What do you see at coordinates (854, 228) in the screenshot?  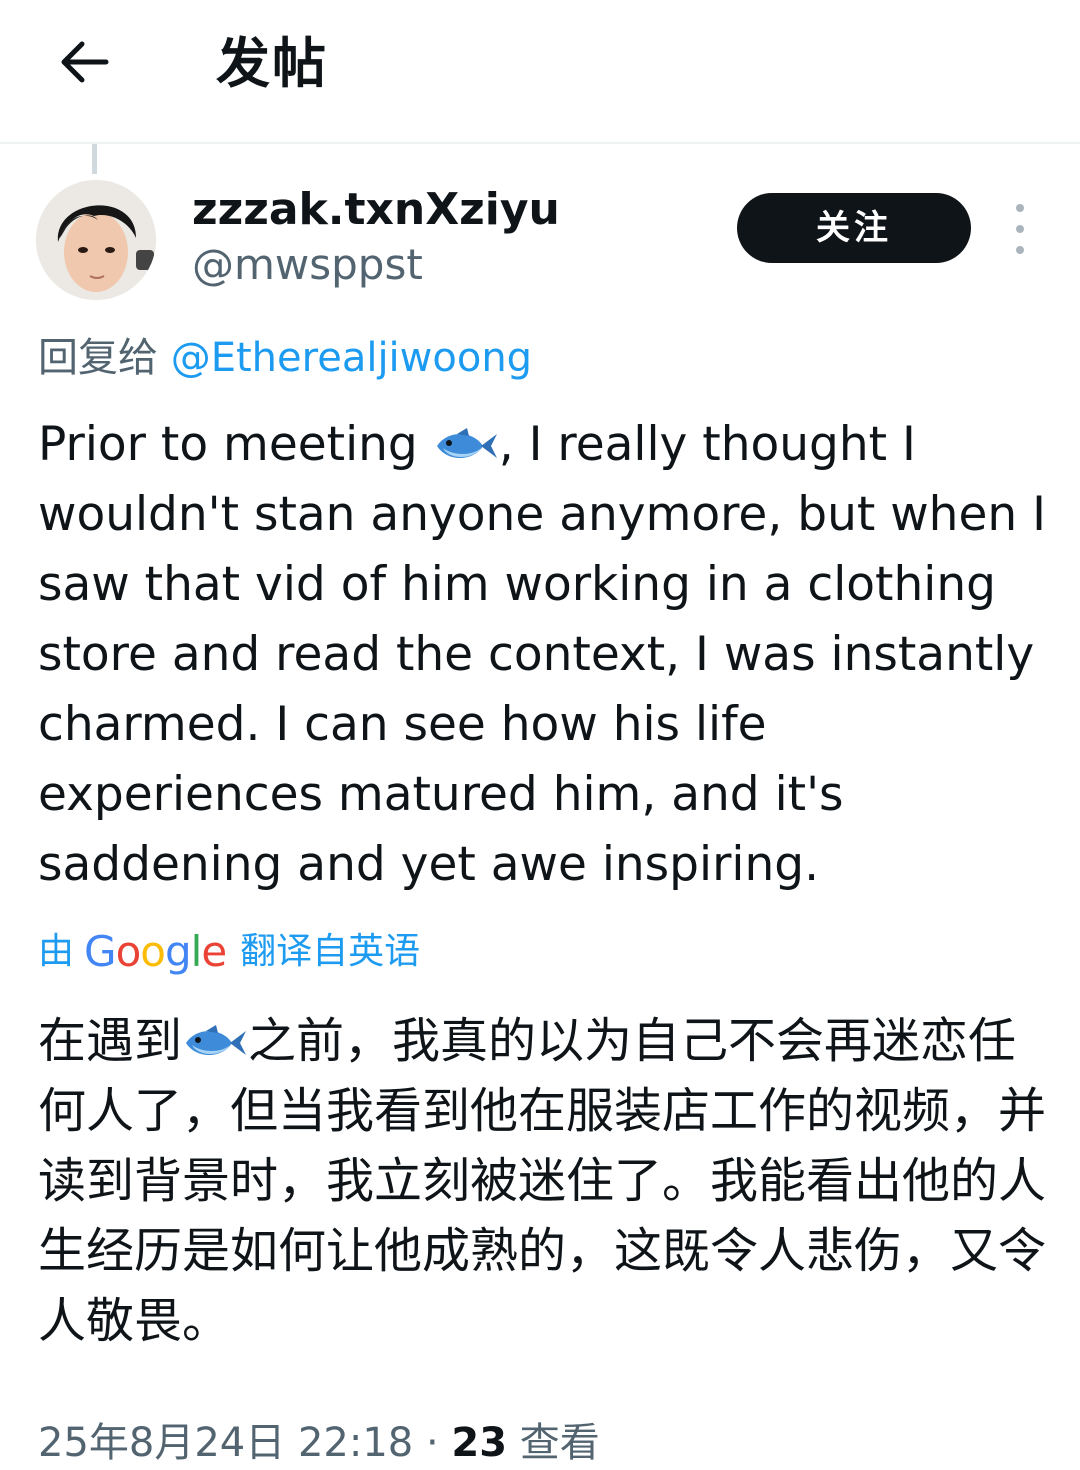 I see `follow-button: 关注` at bounding box center [854, 228].